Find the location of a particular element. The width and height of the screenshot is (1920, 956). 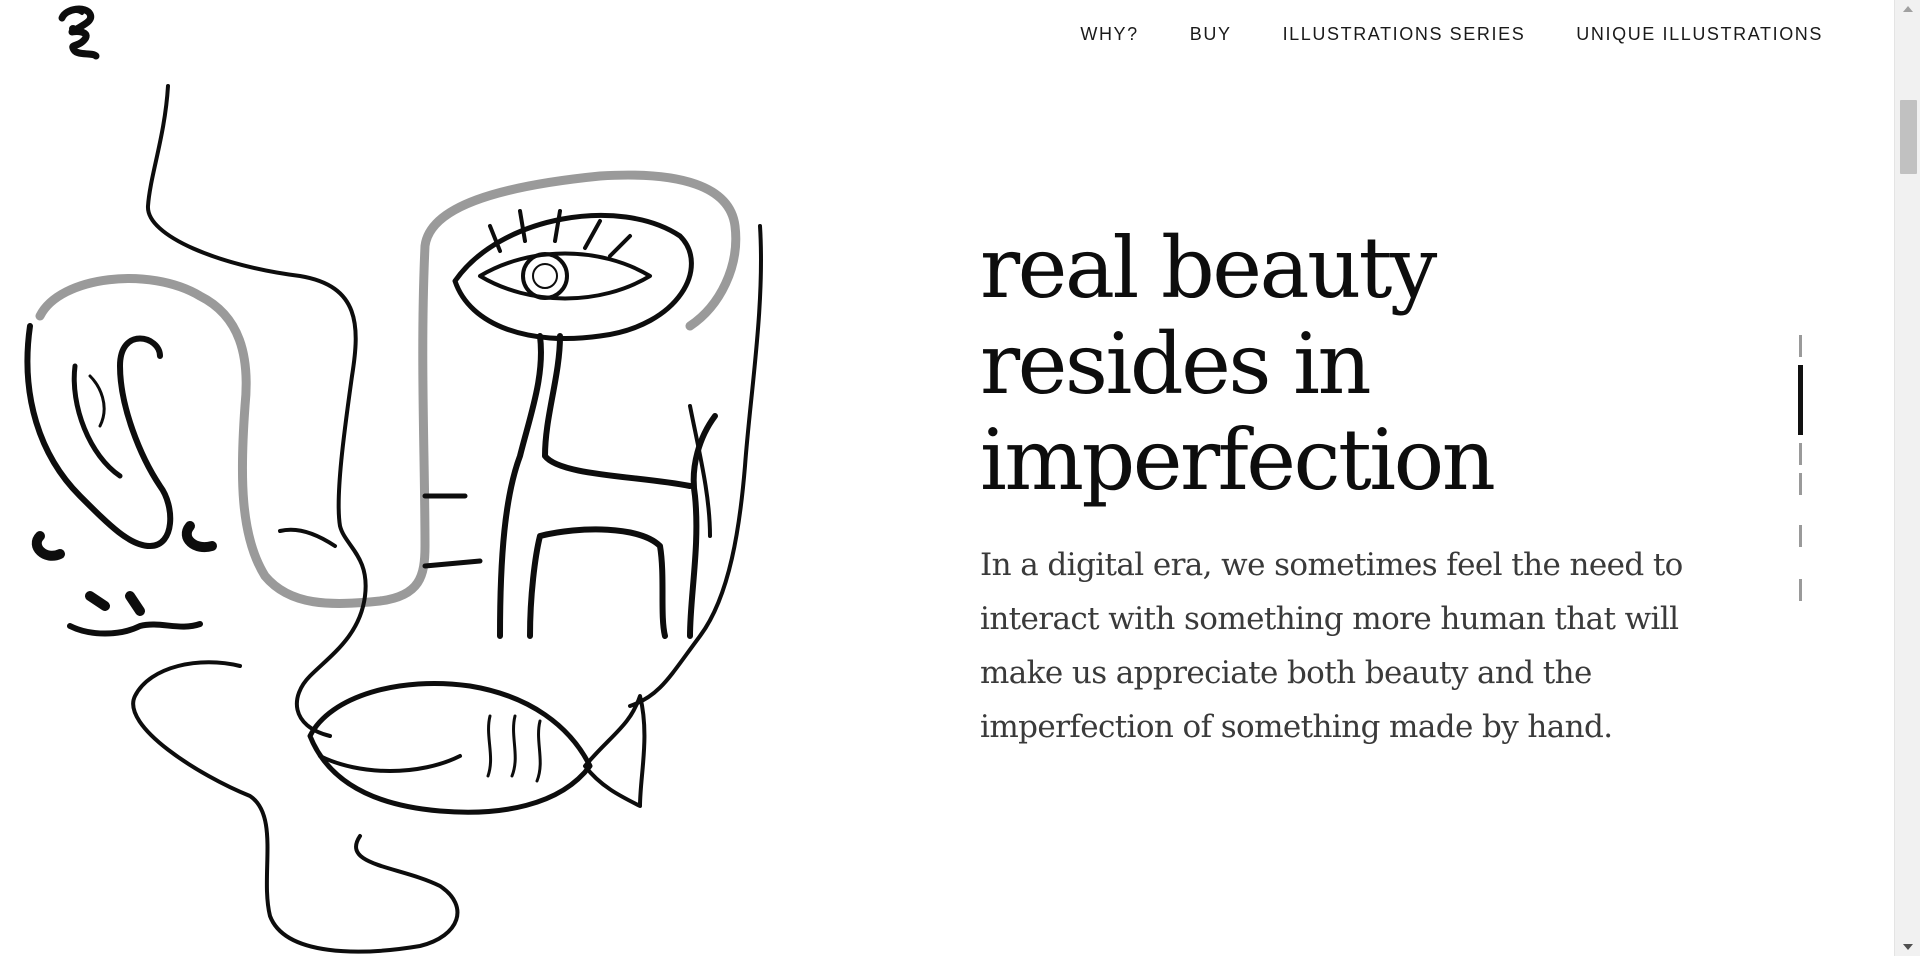

nav-link-illustrations-series: ILLUSTRATIONS SERIES is located at coordinates (1404, 34).